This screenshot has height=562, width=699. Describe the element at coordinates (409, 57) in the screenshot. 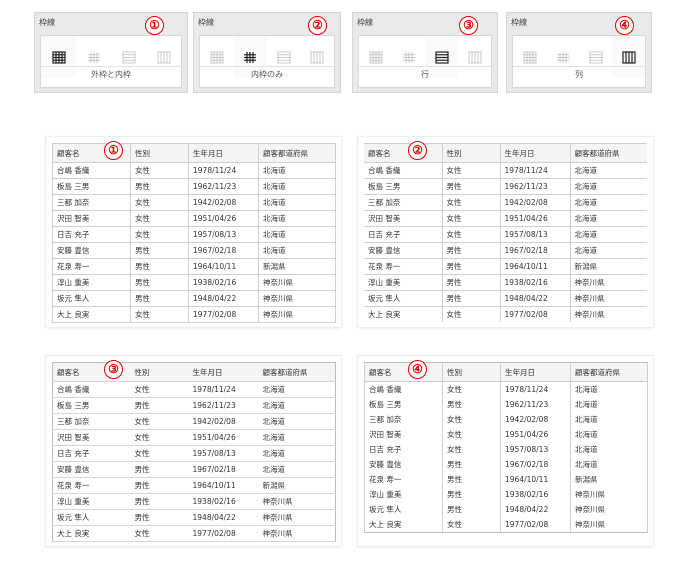

I see `inner-borders-icon` at that location.